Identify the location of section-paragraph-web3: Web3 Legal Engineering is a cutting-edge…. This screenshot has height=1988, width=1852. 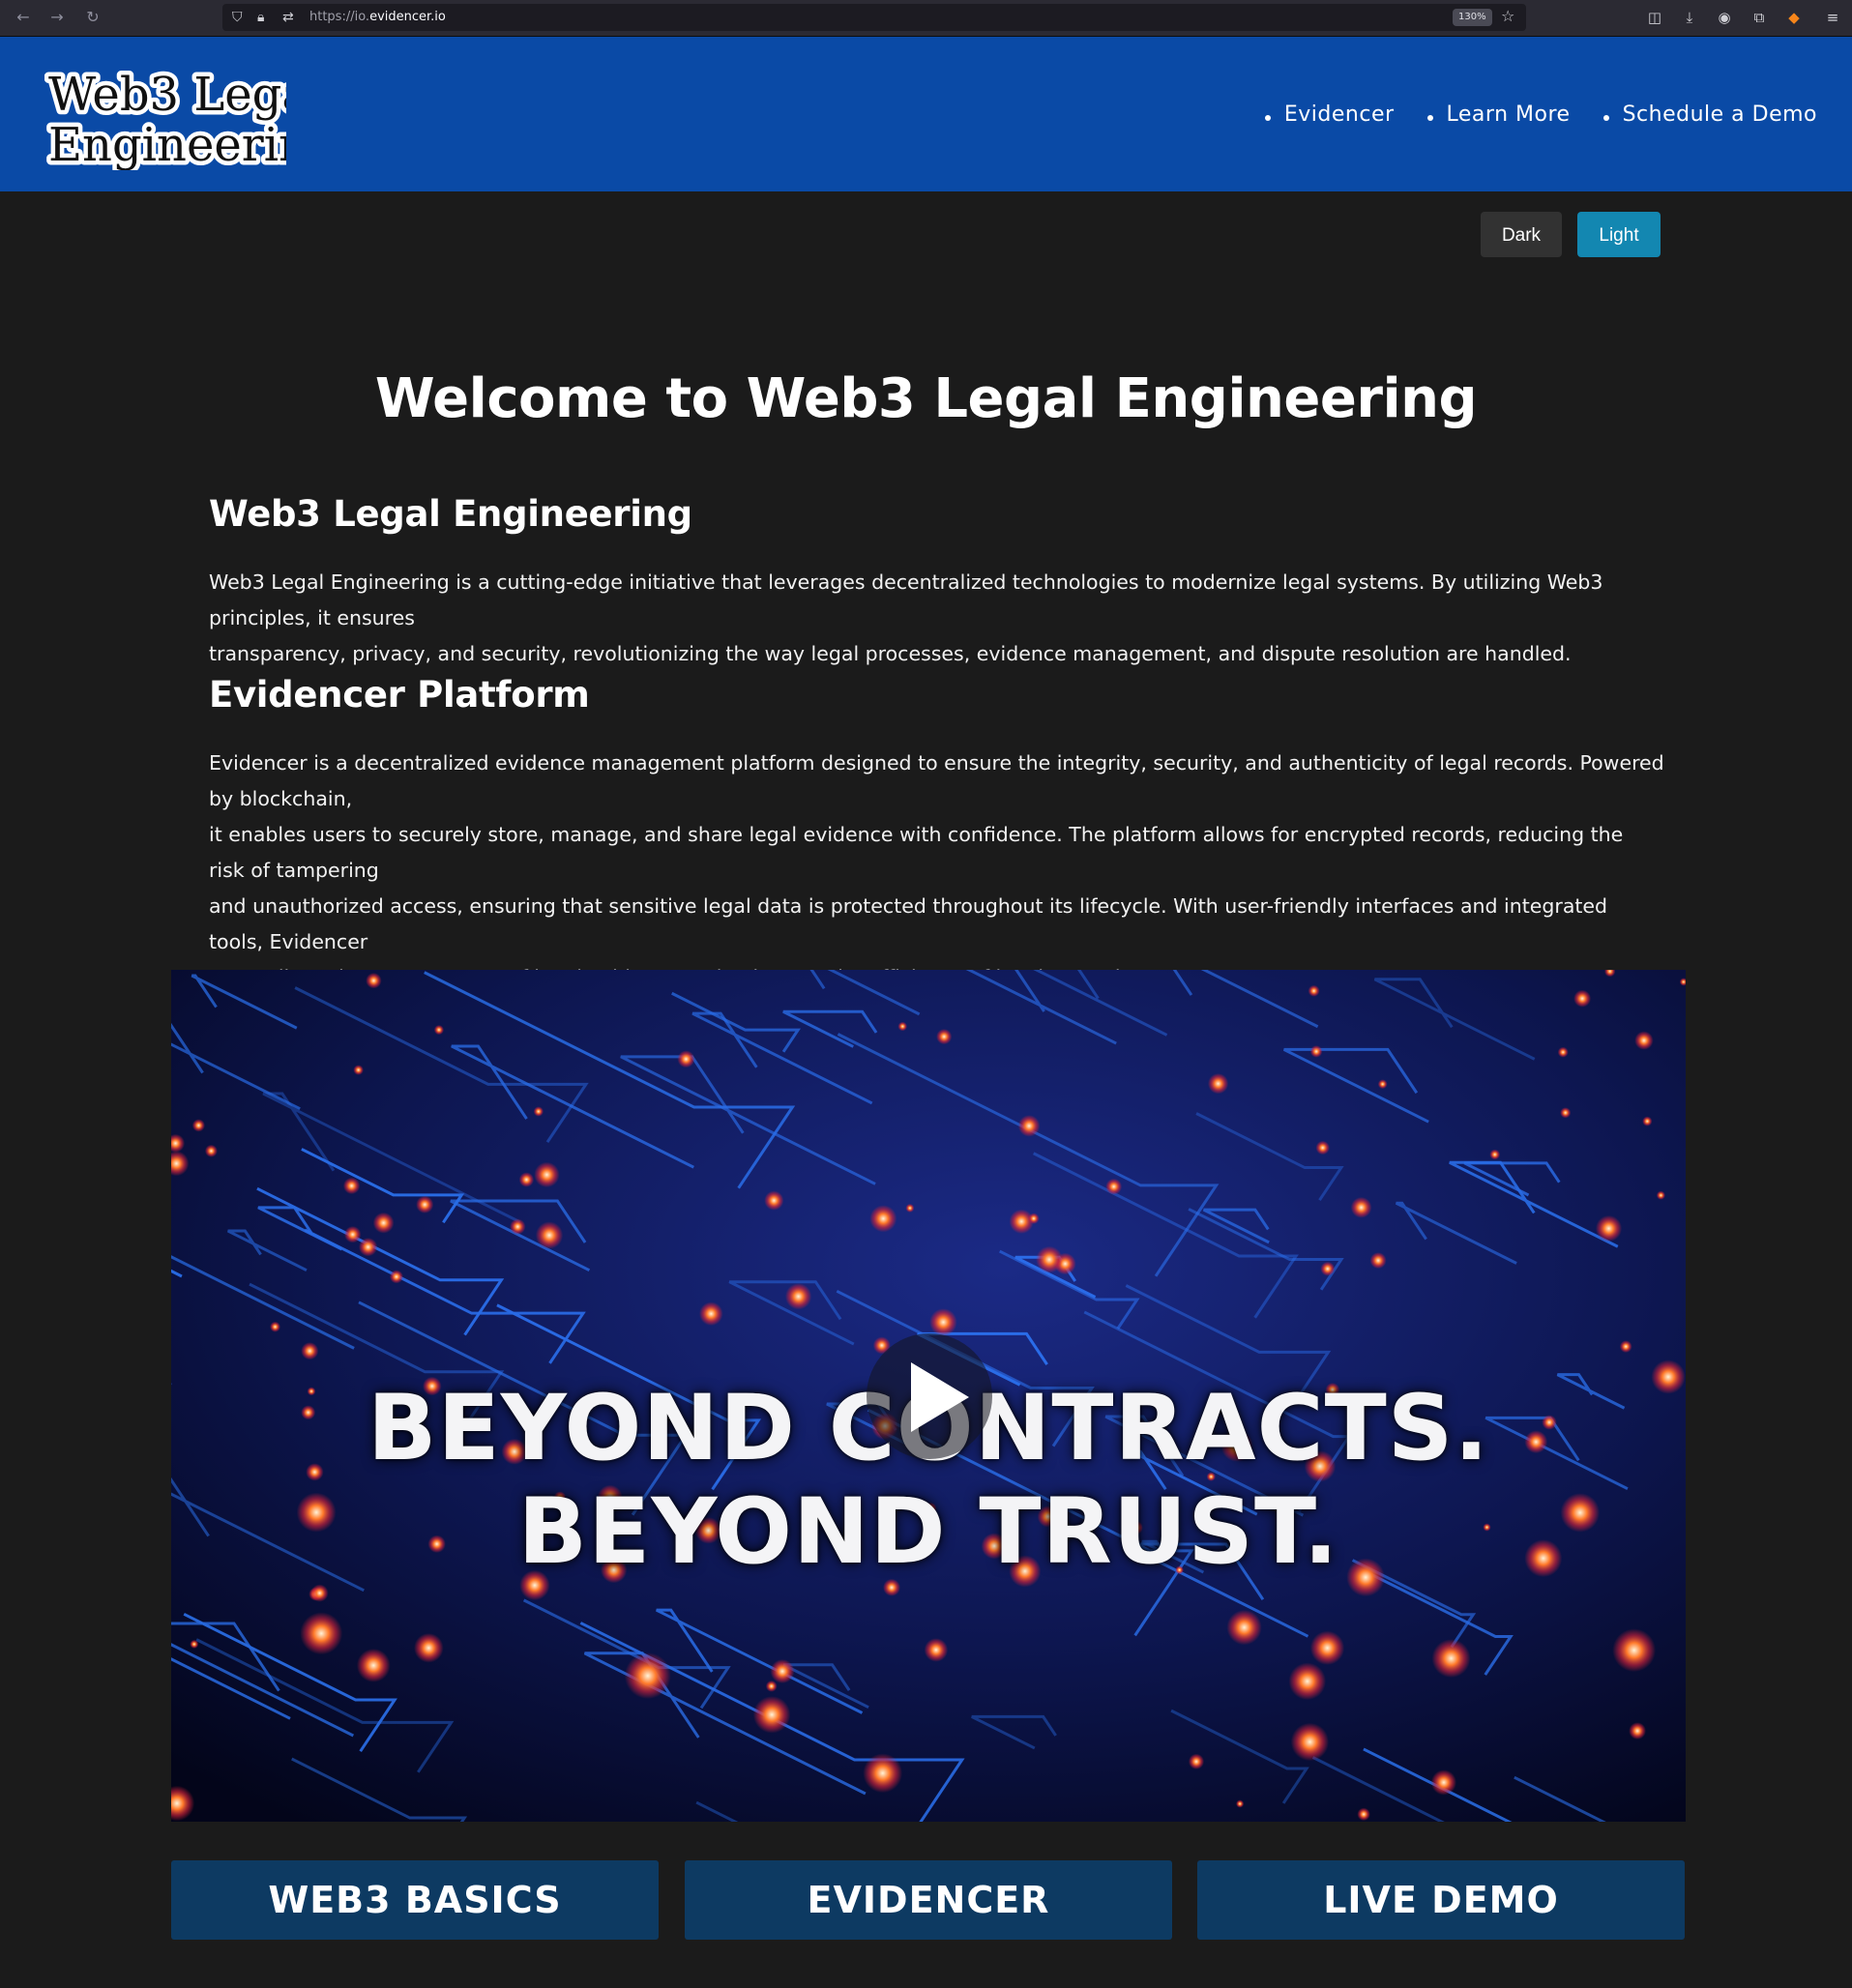
(937, 618).